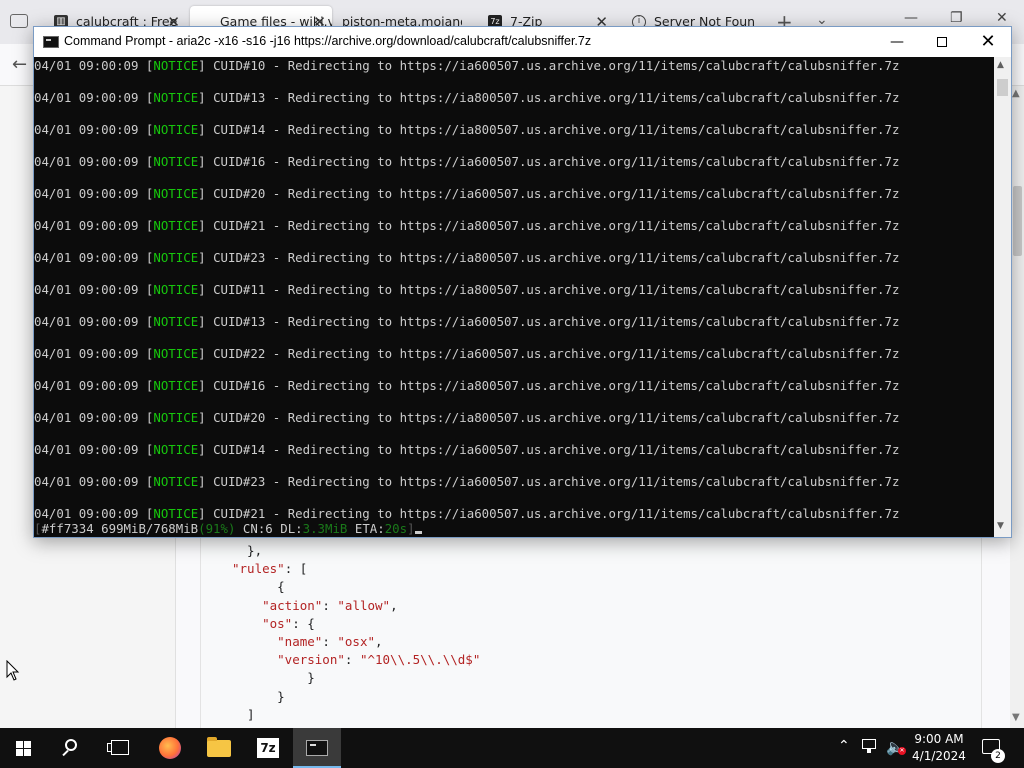 The width and height of the screenshot is (1024, 768). Describe the element at coordinates (1017, 407) in the screenshot. I see `page-scrollbar` at that location.